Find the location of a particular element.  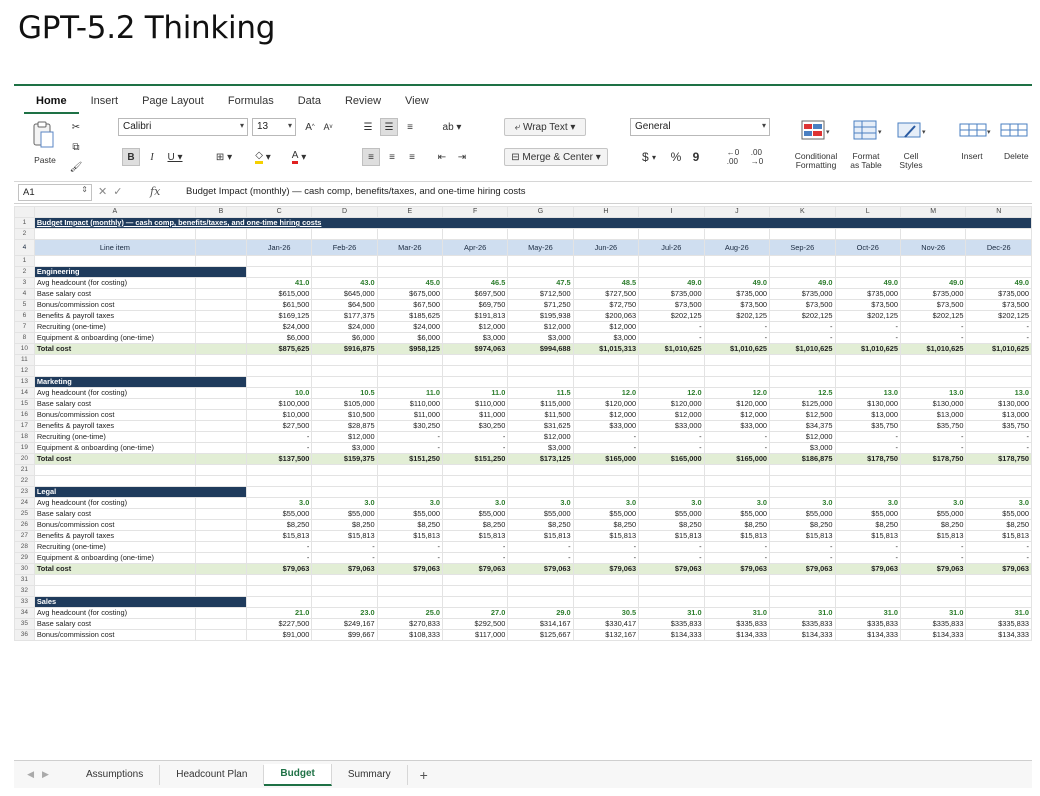

header-month: Oct-26 is located at coordinates (867, 247).